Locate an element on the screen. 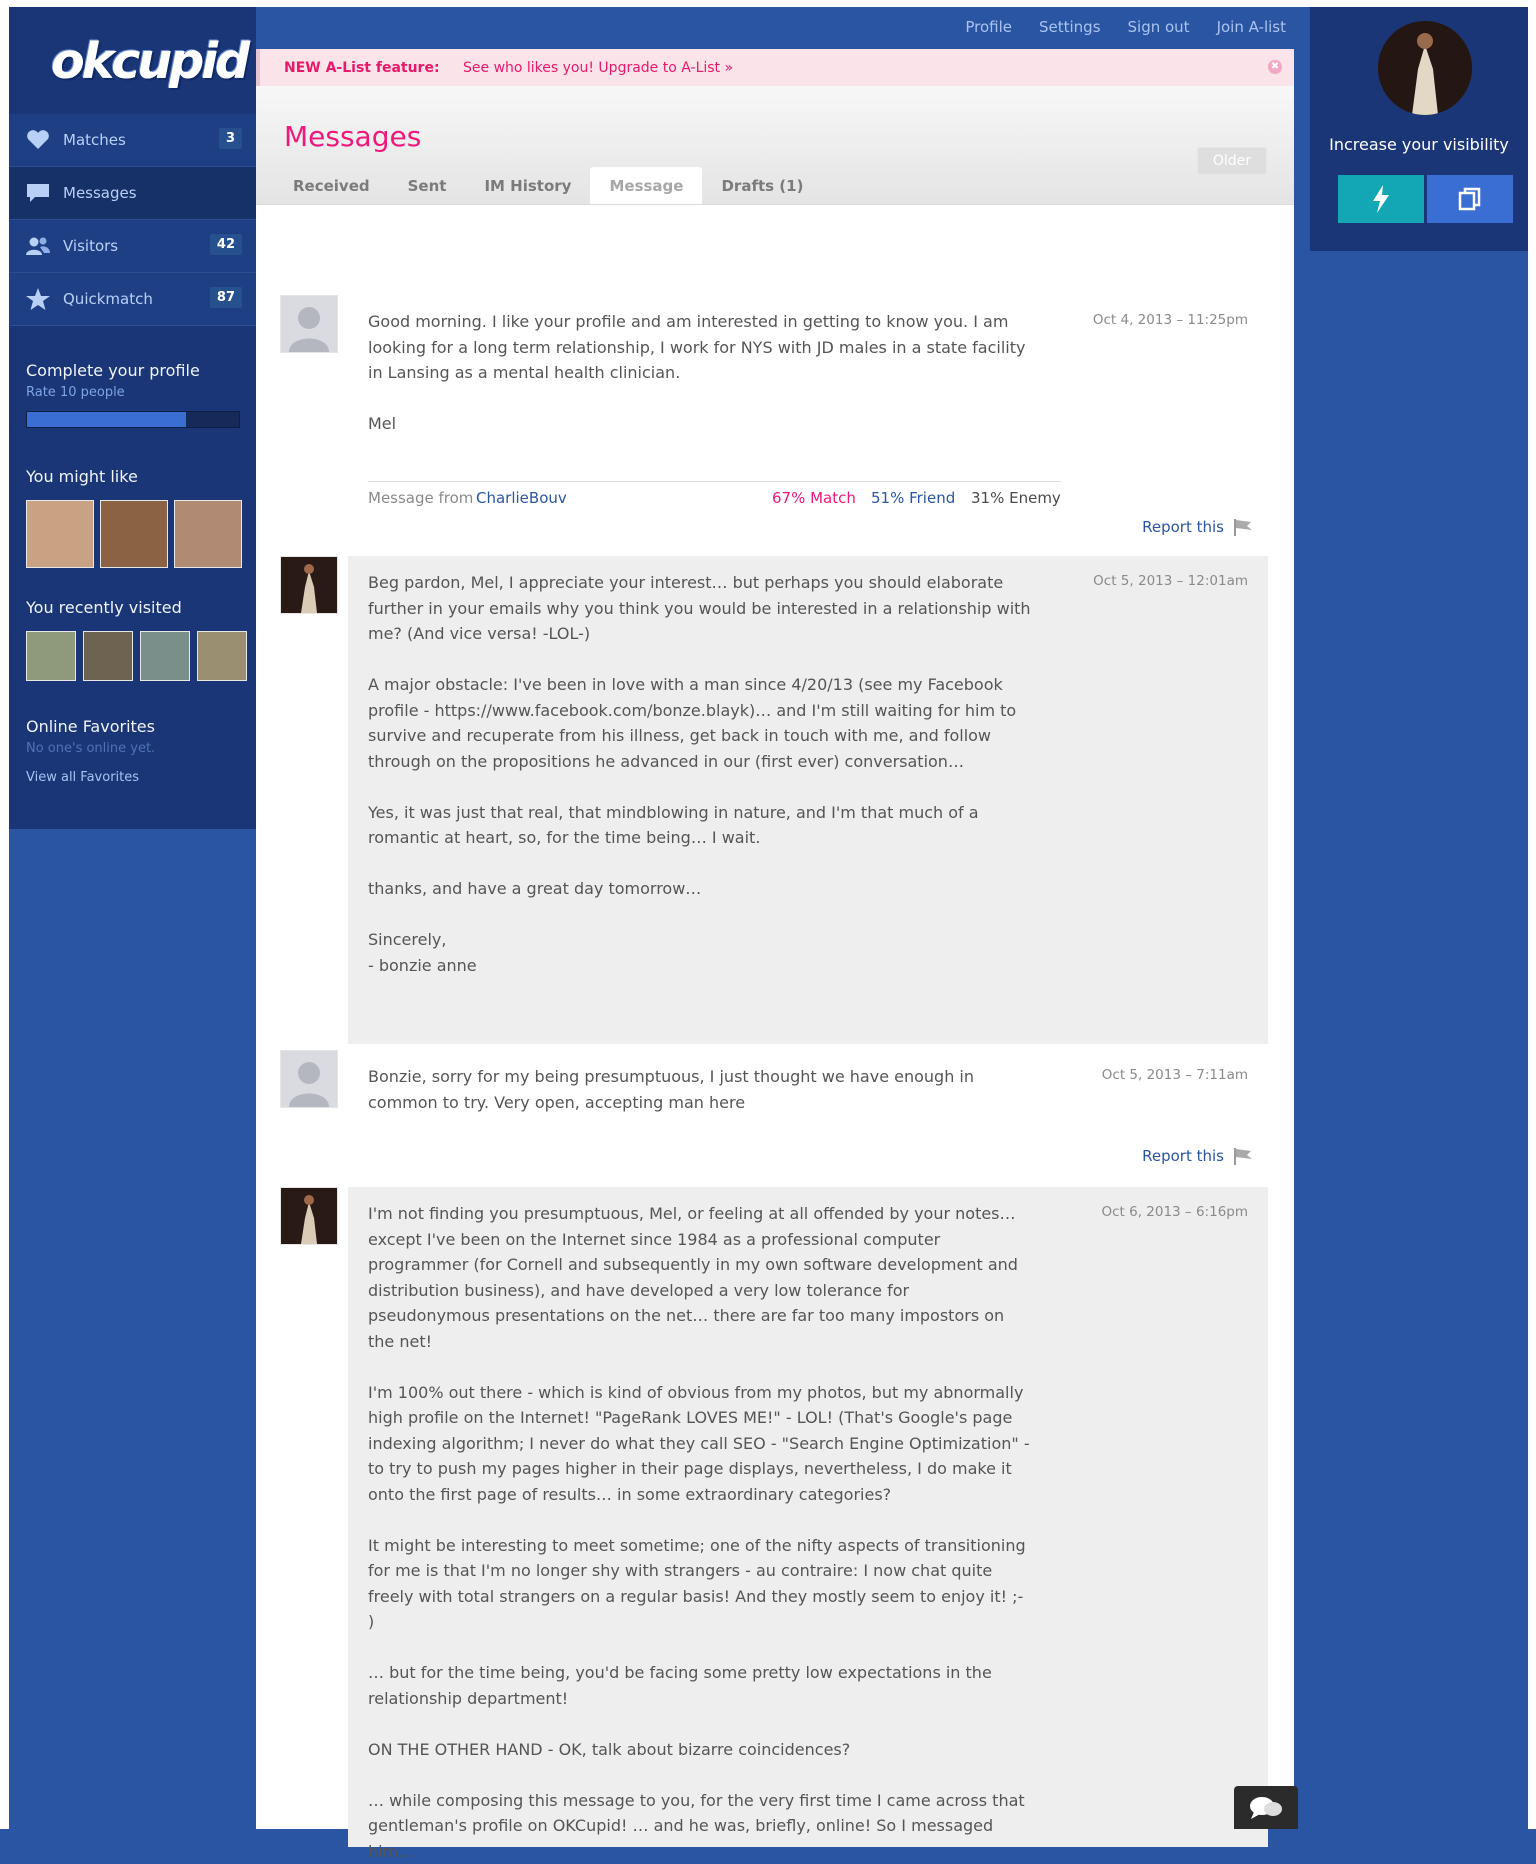 The height and width of the screenshot is (1864, 1536). recently-visited-section: You recently visited is located at coordinates (136, 639).